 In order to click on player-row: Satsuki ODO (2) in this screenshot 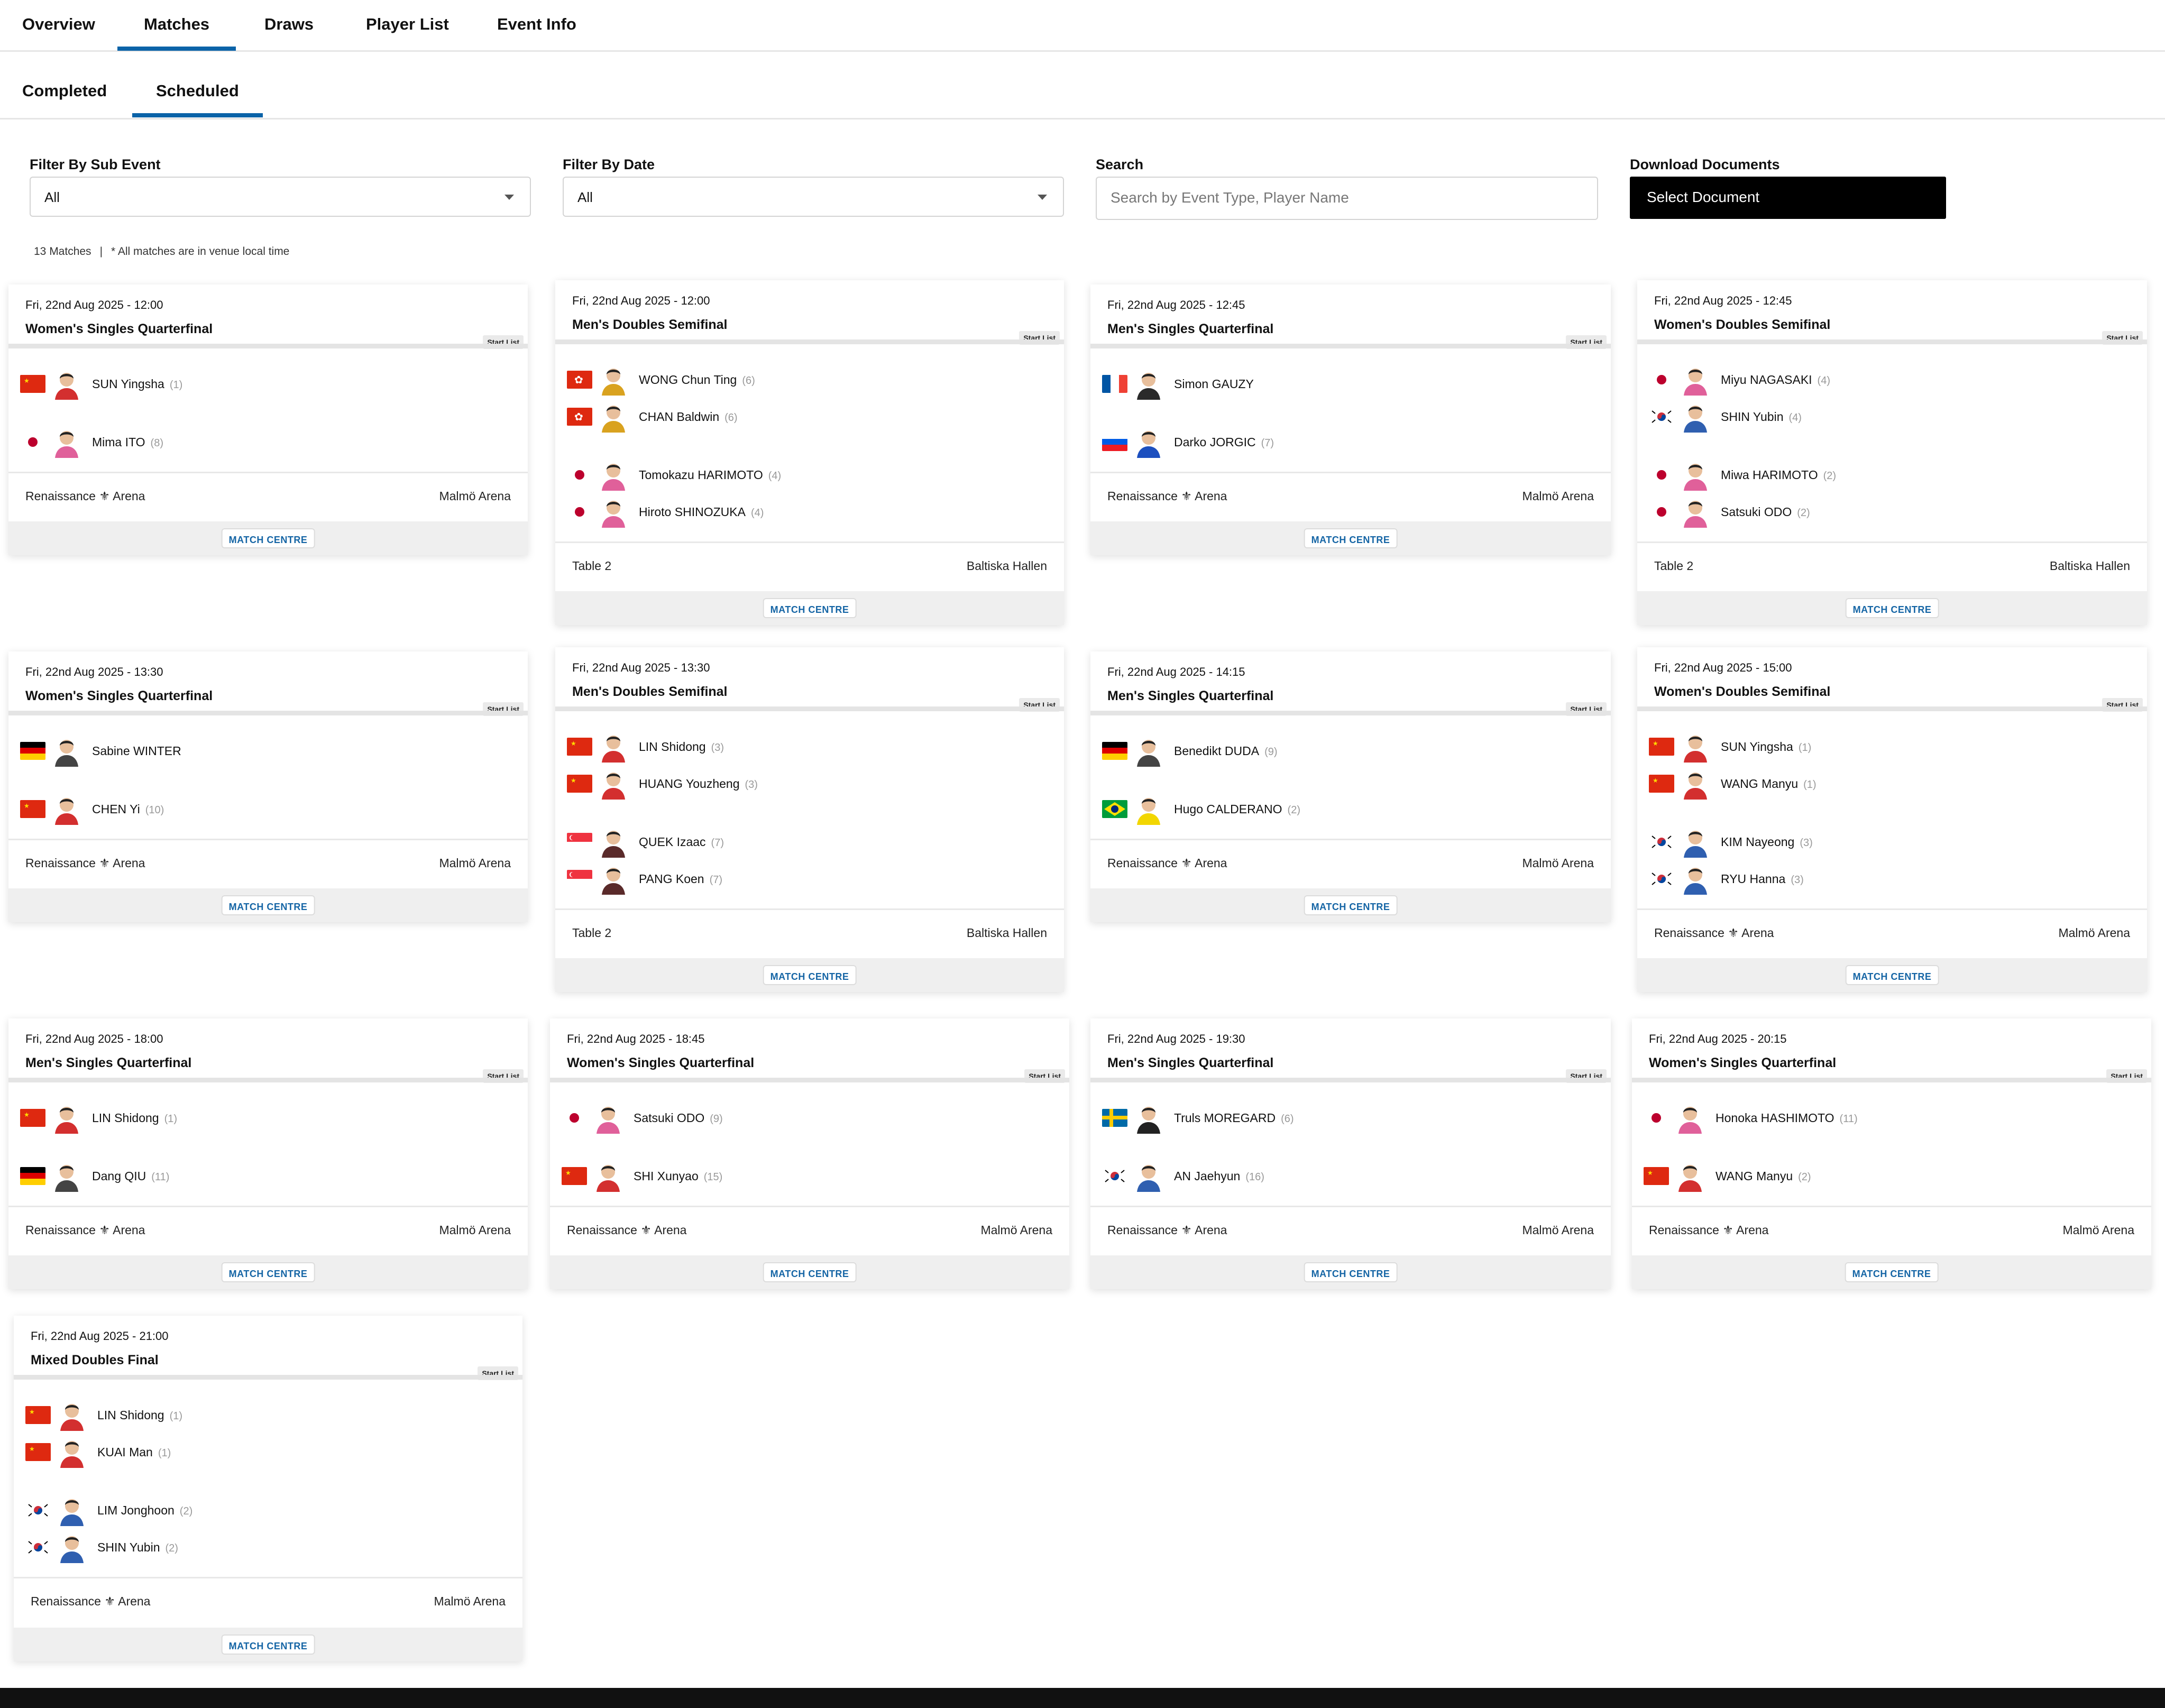, I will do `click(1887, 512)`.